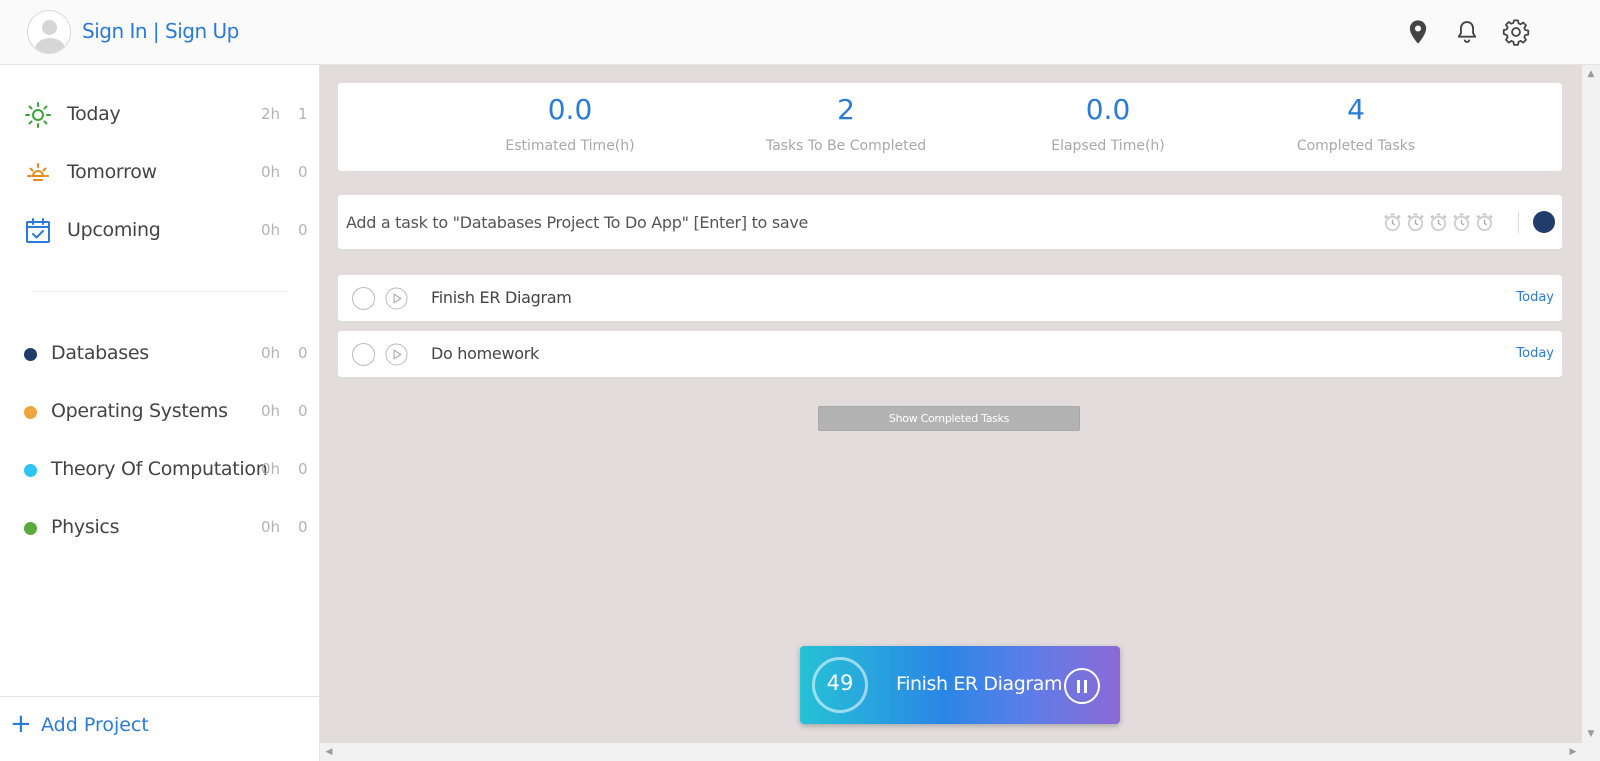 The width and height of the screenshot is (1600, 761). What do you see at coordinates (840, 683) in the screenshot?
I see `timer-minutes: 49` at bounding box center [840, 683].